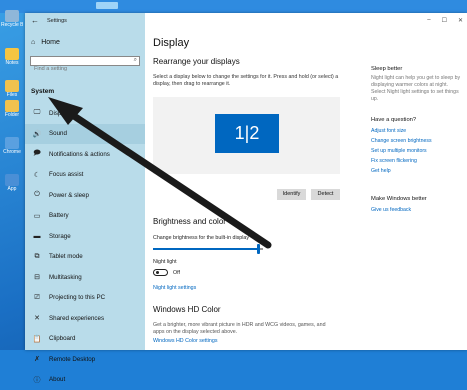 This screenshot has width=467, height=390. Describe the element at coordinates (174, 288) in the screenshot. I see `night-light-settings-link: Night light settings` at that location.